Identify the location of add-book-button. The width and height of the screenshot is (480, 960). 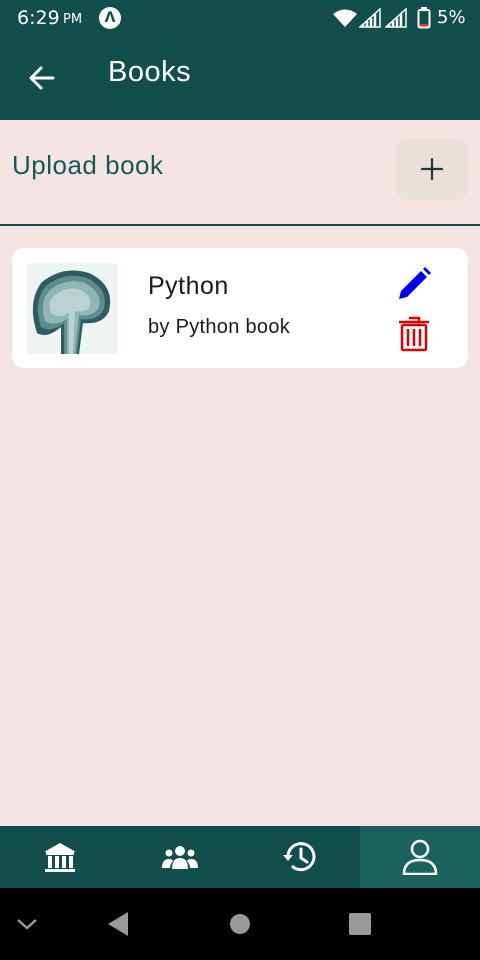
(432, 169).